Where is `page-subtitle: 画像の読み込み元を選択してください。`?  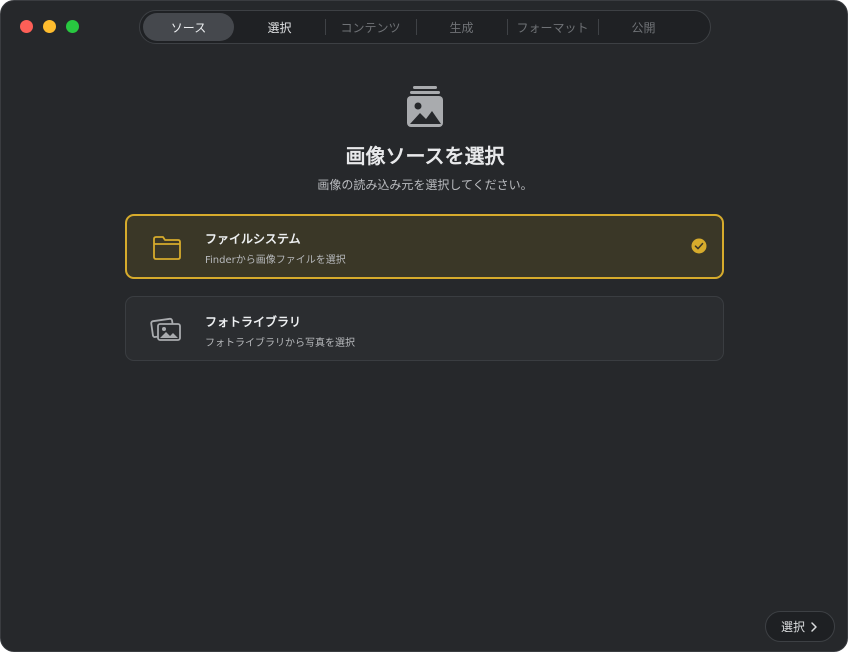
page-subtitle: 画像の読み込み元を選択してください。 is located at coordinates (425, 185).